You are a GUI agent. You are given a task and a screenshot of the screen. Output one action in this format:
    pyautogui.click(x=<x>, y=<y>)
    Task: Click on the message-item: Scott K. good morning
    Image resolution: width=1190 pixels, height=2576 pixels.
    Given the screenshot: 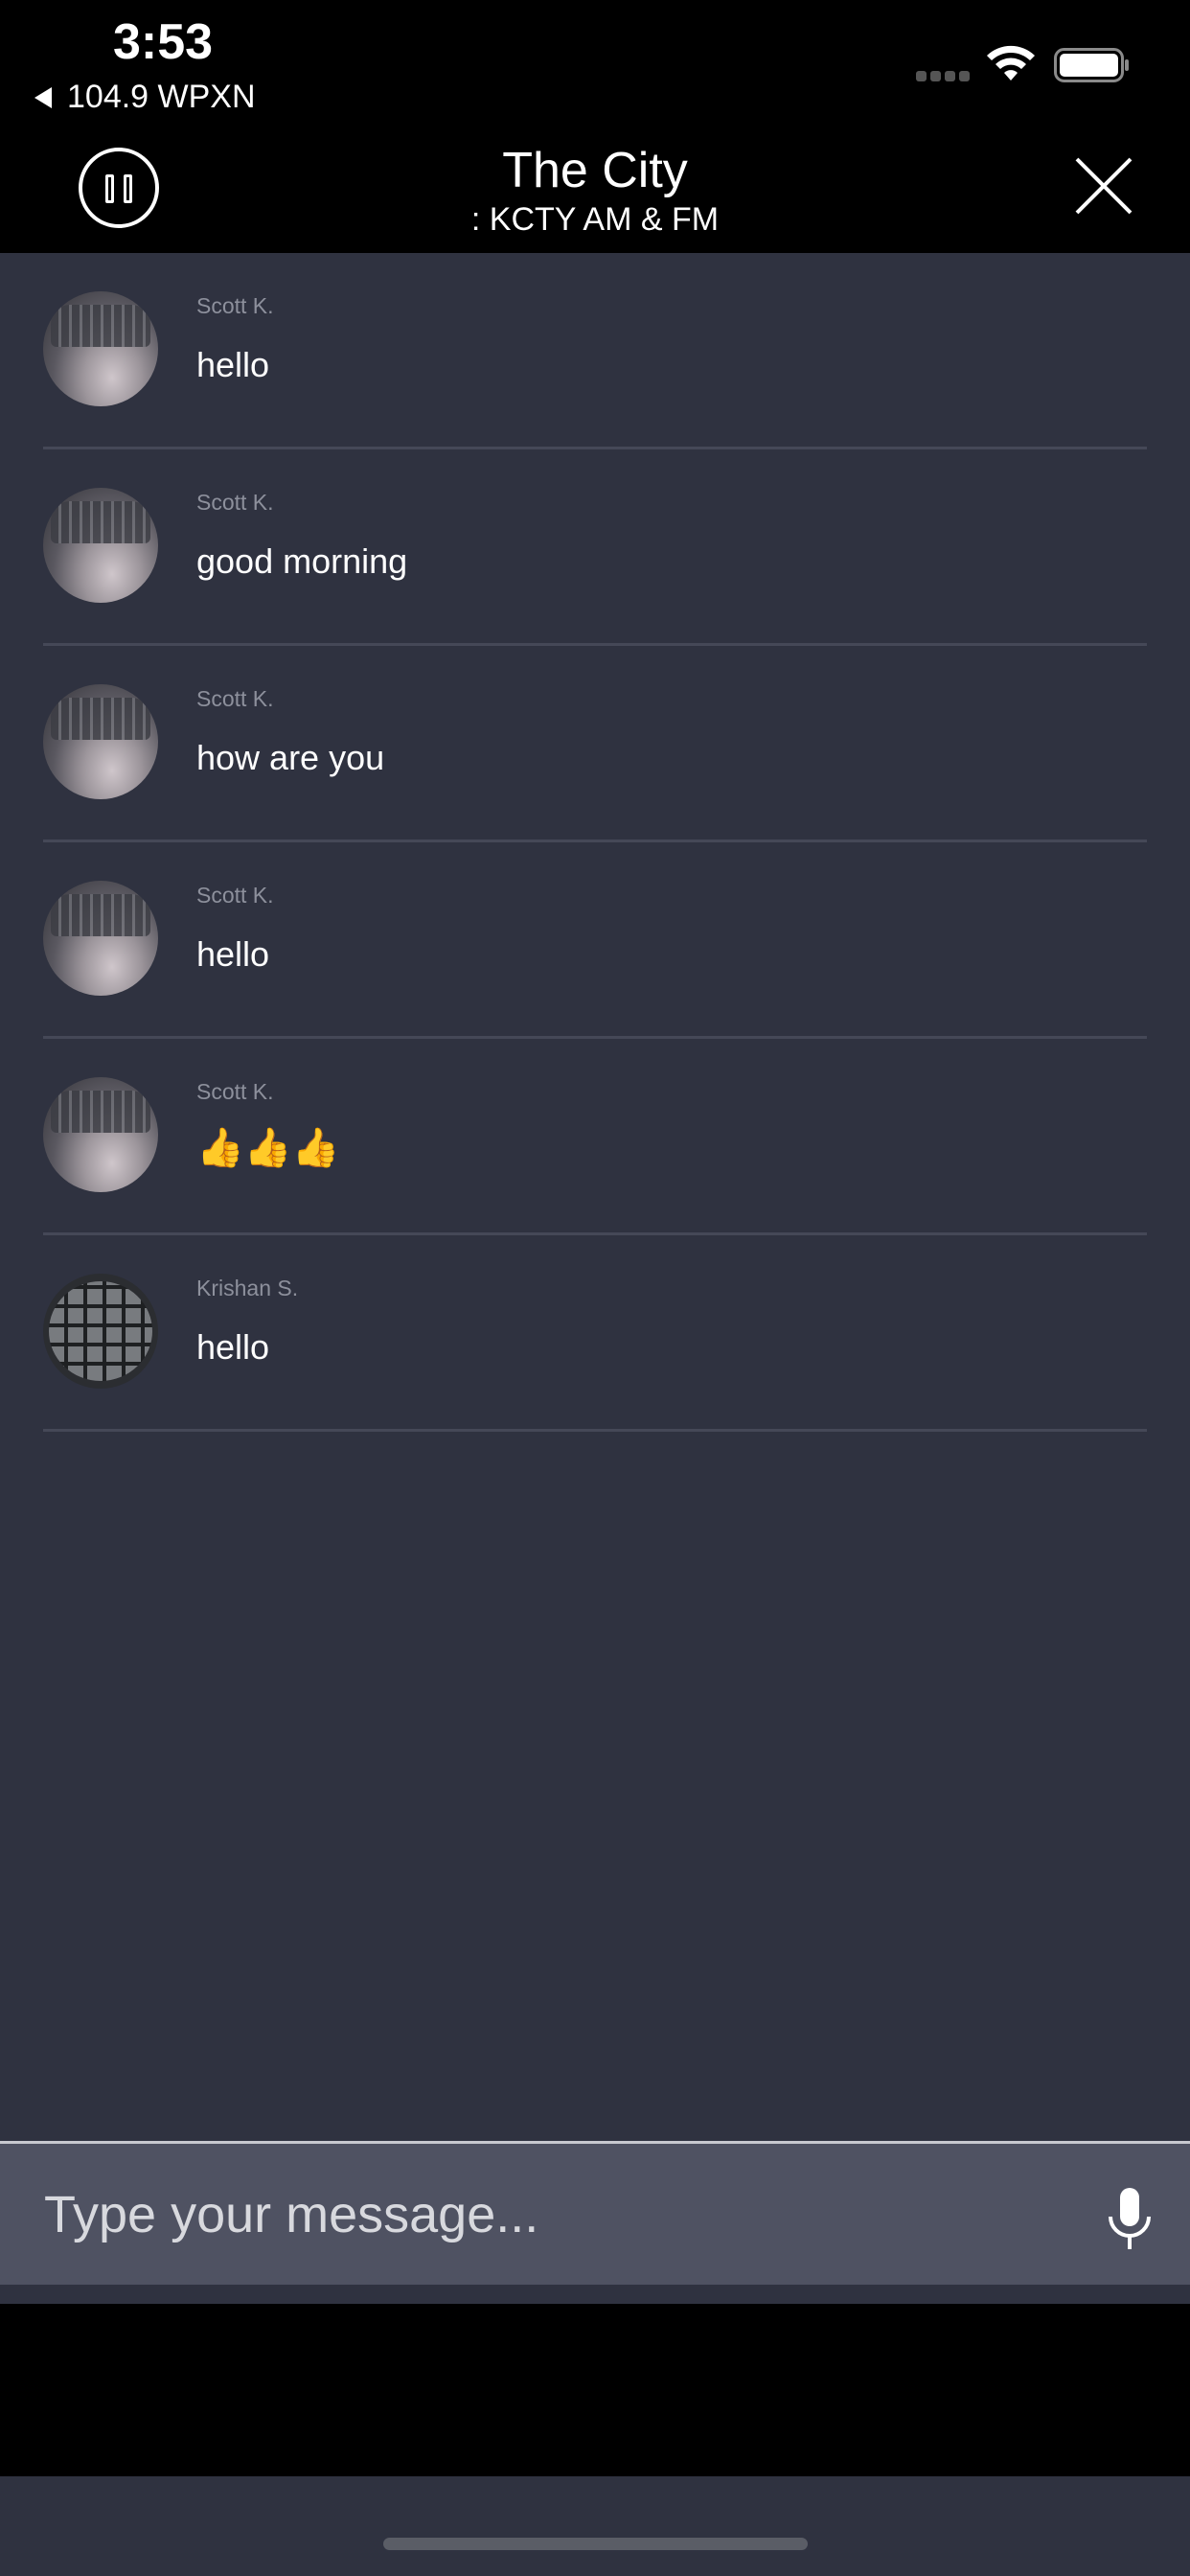 What is the action you would take?
    pyautogui.click(x=595, y=548)
    